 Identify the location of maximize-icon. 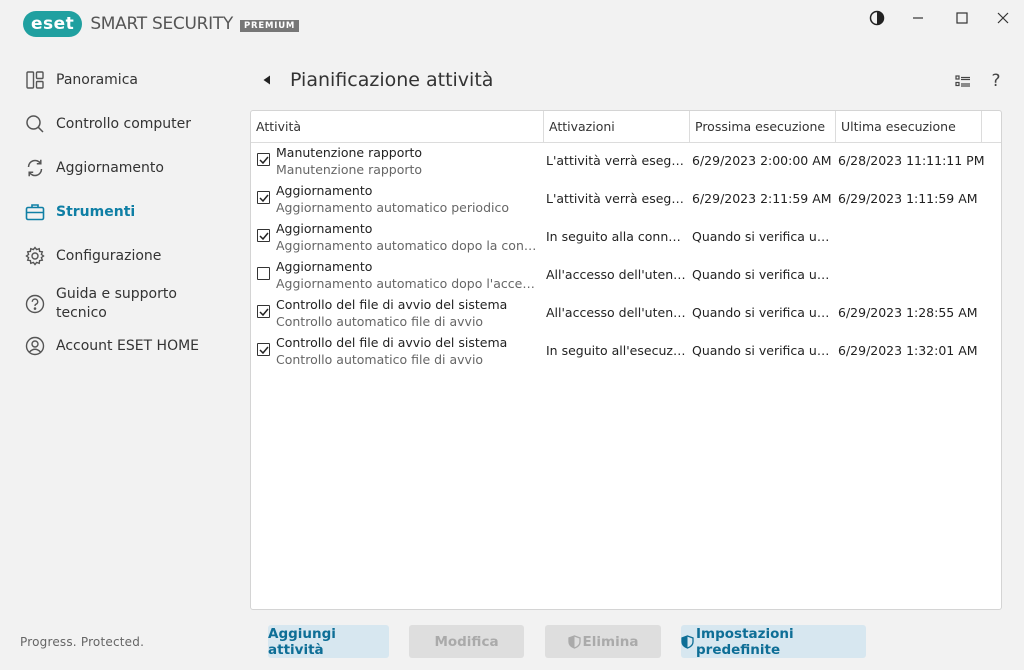
(962, 18).